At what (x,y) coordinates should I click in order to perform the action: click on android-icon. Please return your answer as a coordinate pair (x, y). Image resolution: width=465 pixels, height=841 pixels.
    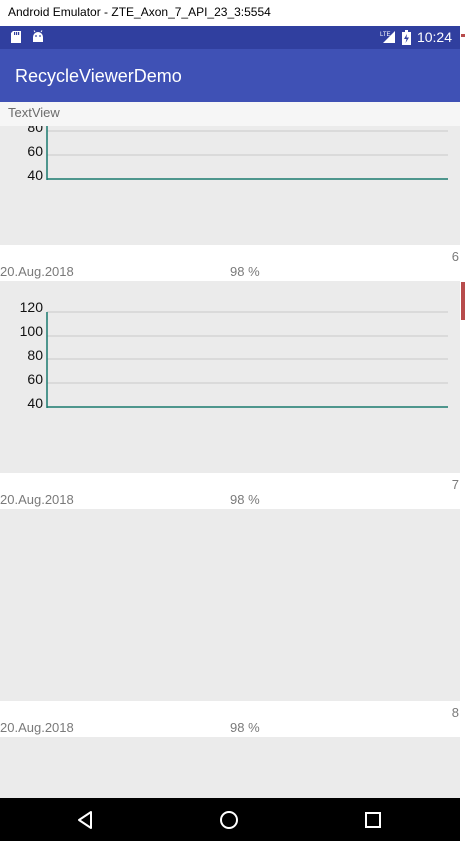
    Looking at the image, I should click on (38, 36).